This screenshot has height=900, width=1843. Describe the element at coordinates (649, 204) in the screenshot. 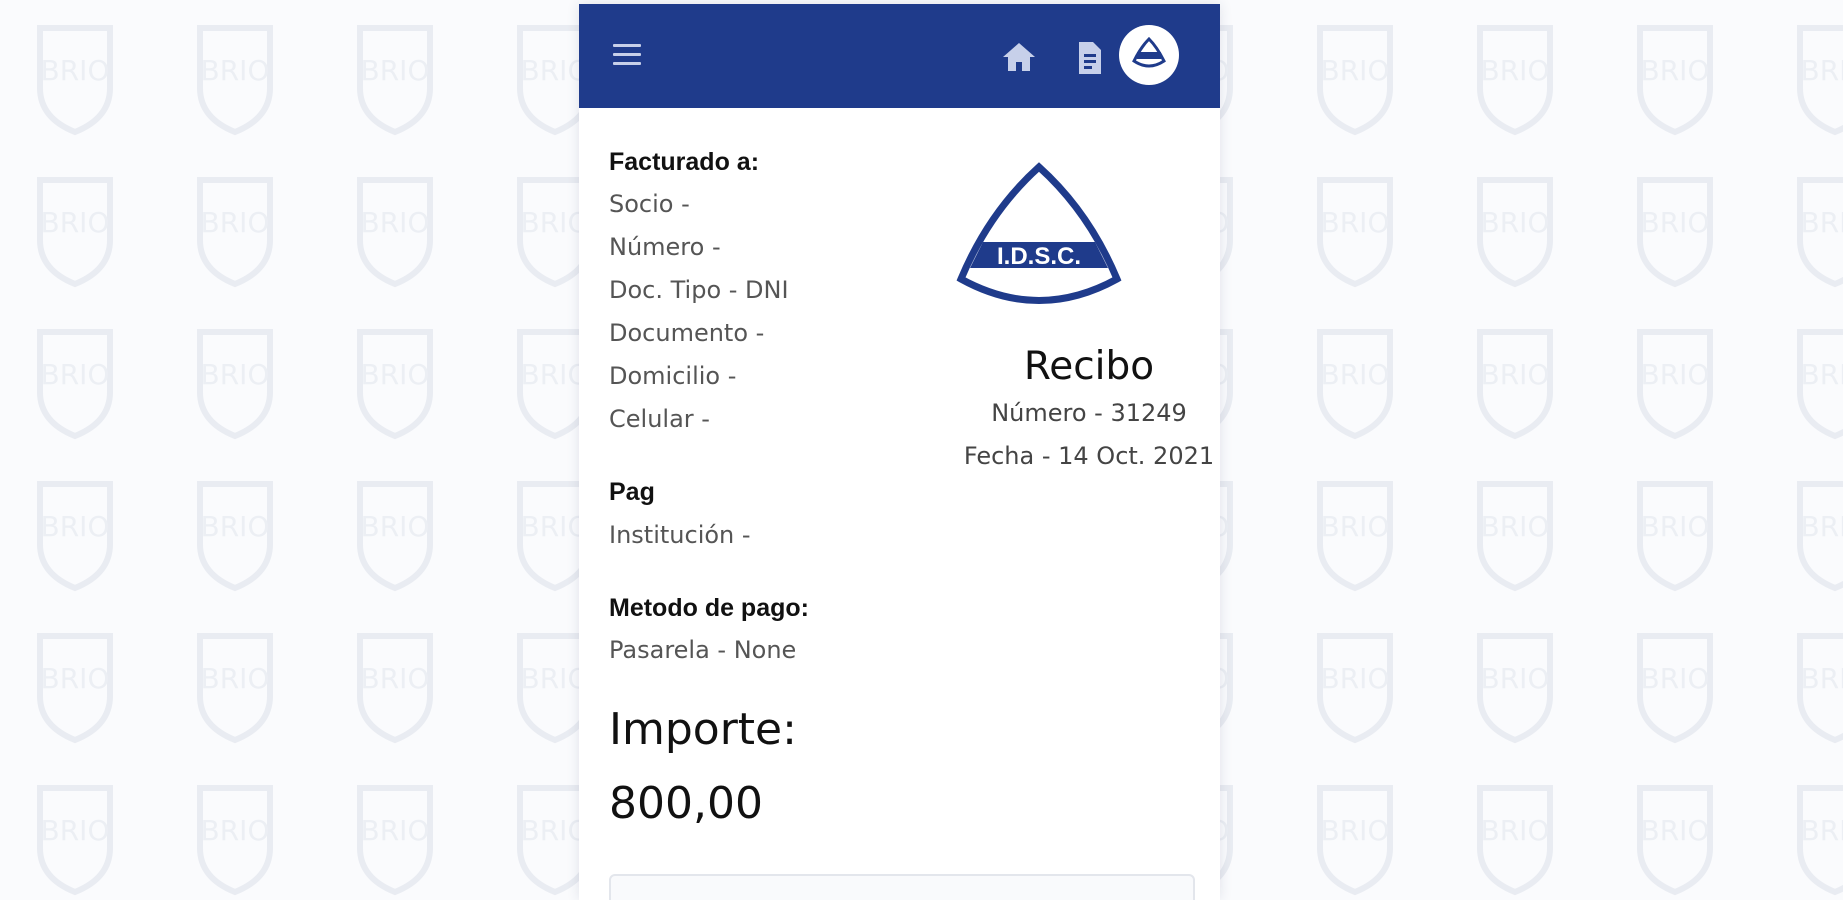

I see `billed-to-socio: Socio -` at that location.